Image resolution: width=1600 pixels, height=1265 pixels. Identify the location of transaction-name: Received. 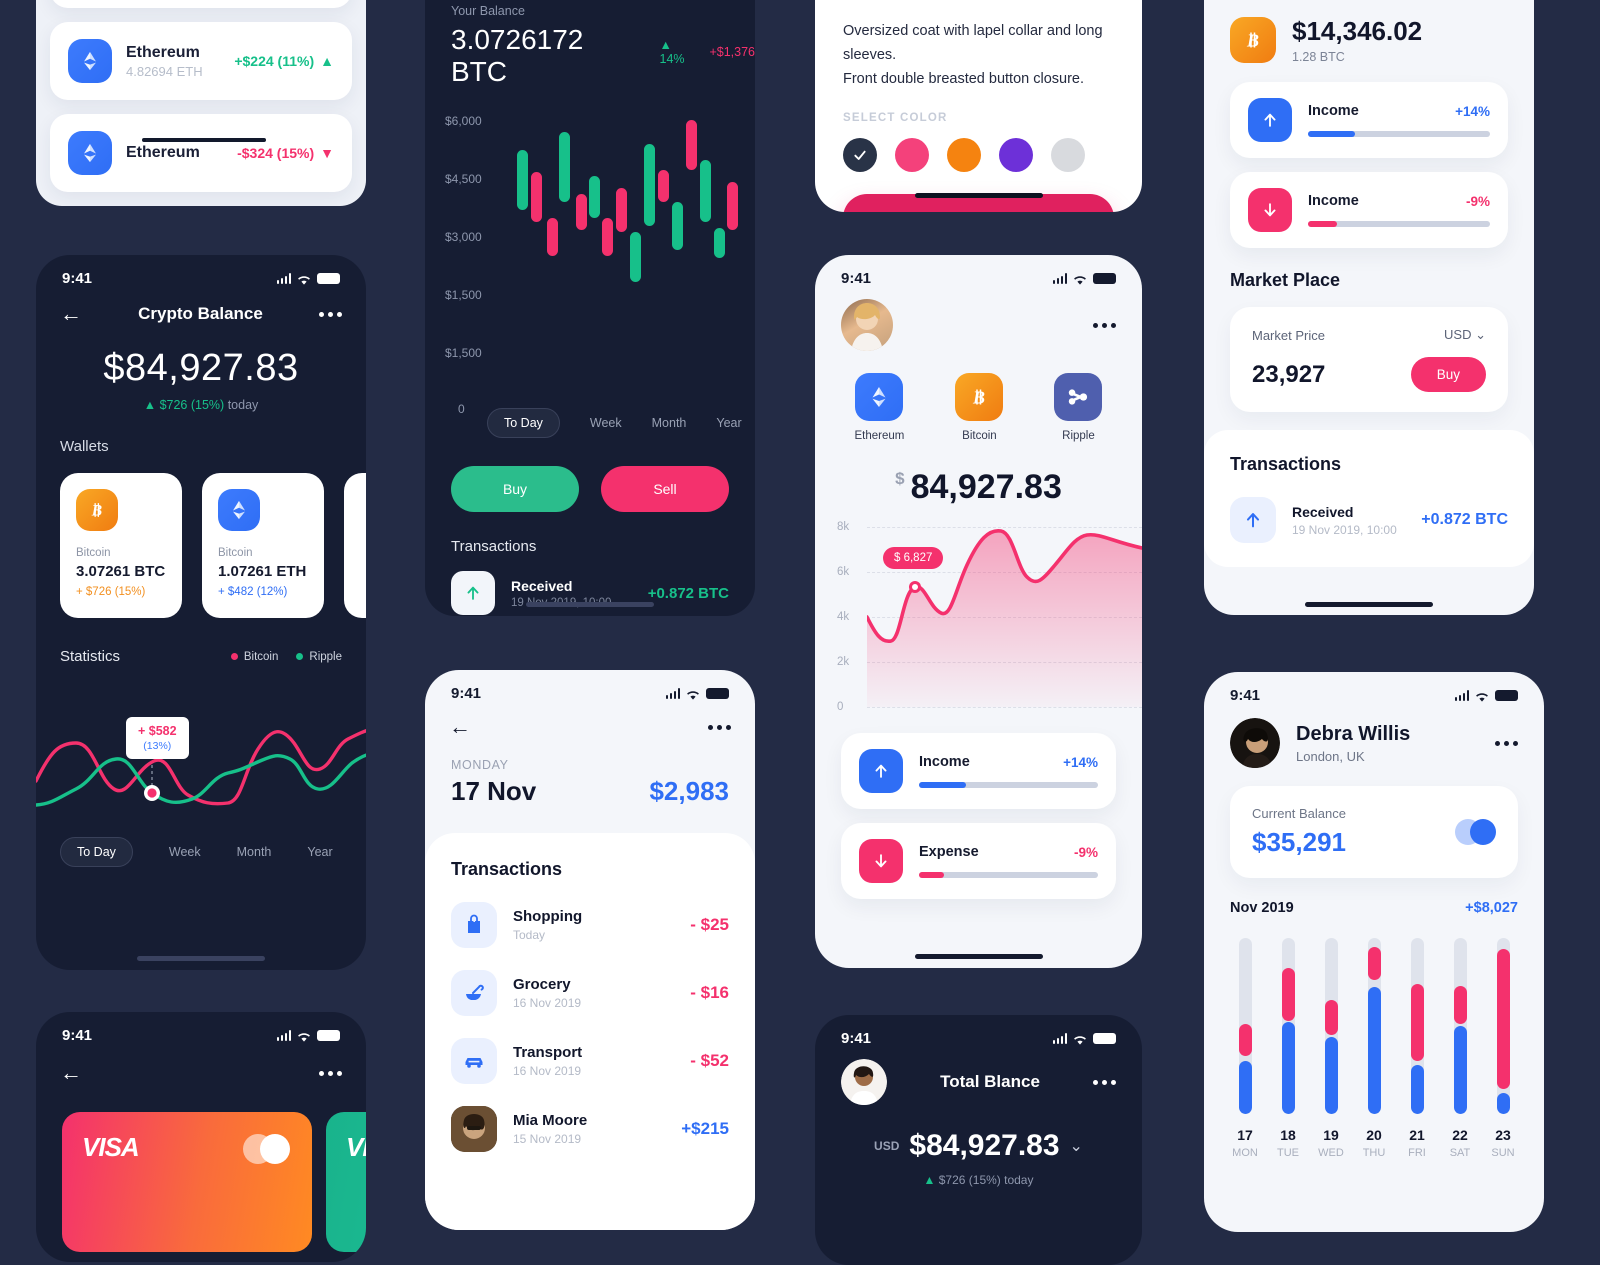
(1323, 511).